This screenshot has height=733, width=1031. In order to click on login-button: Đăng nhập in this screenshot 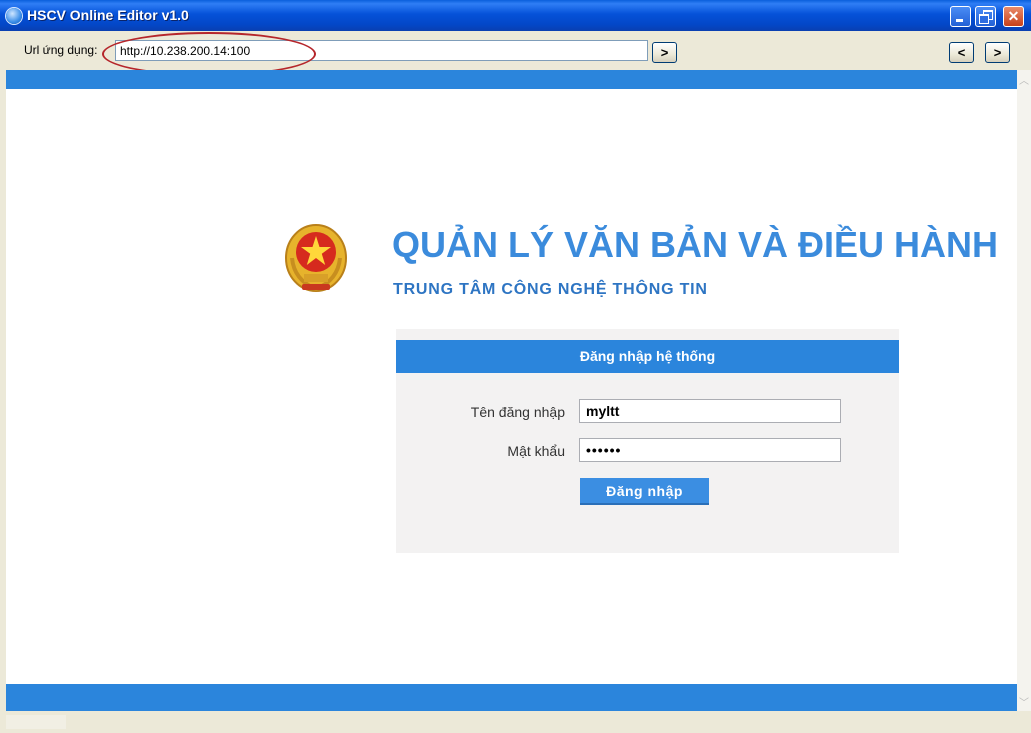, I will do `click(644, 491)`.